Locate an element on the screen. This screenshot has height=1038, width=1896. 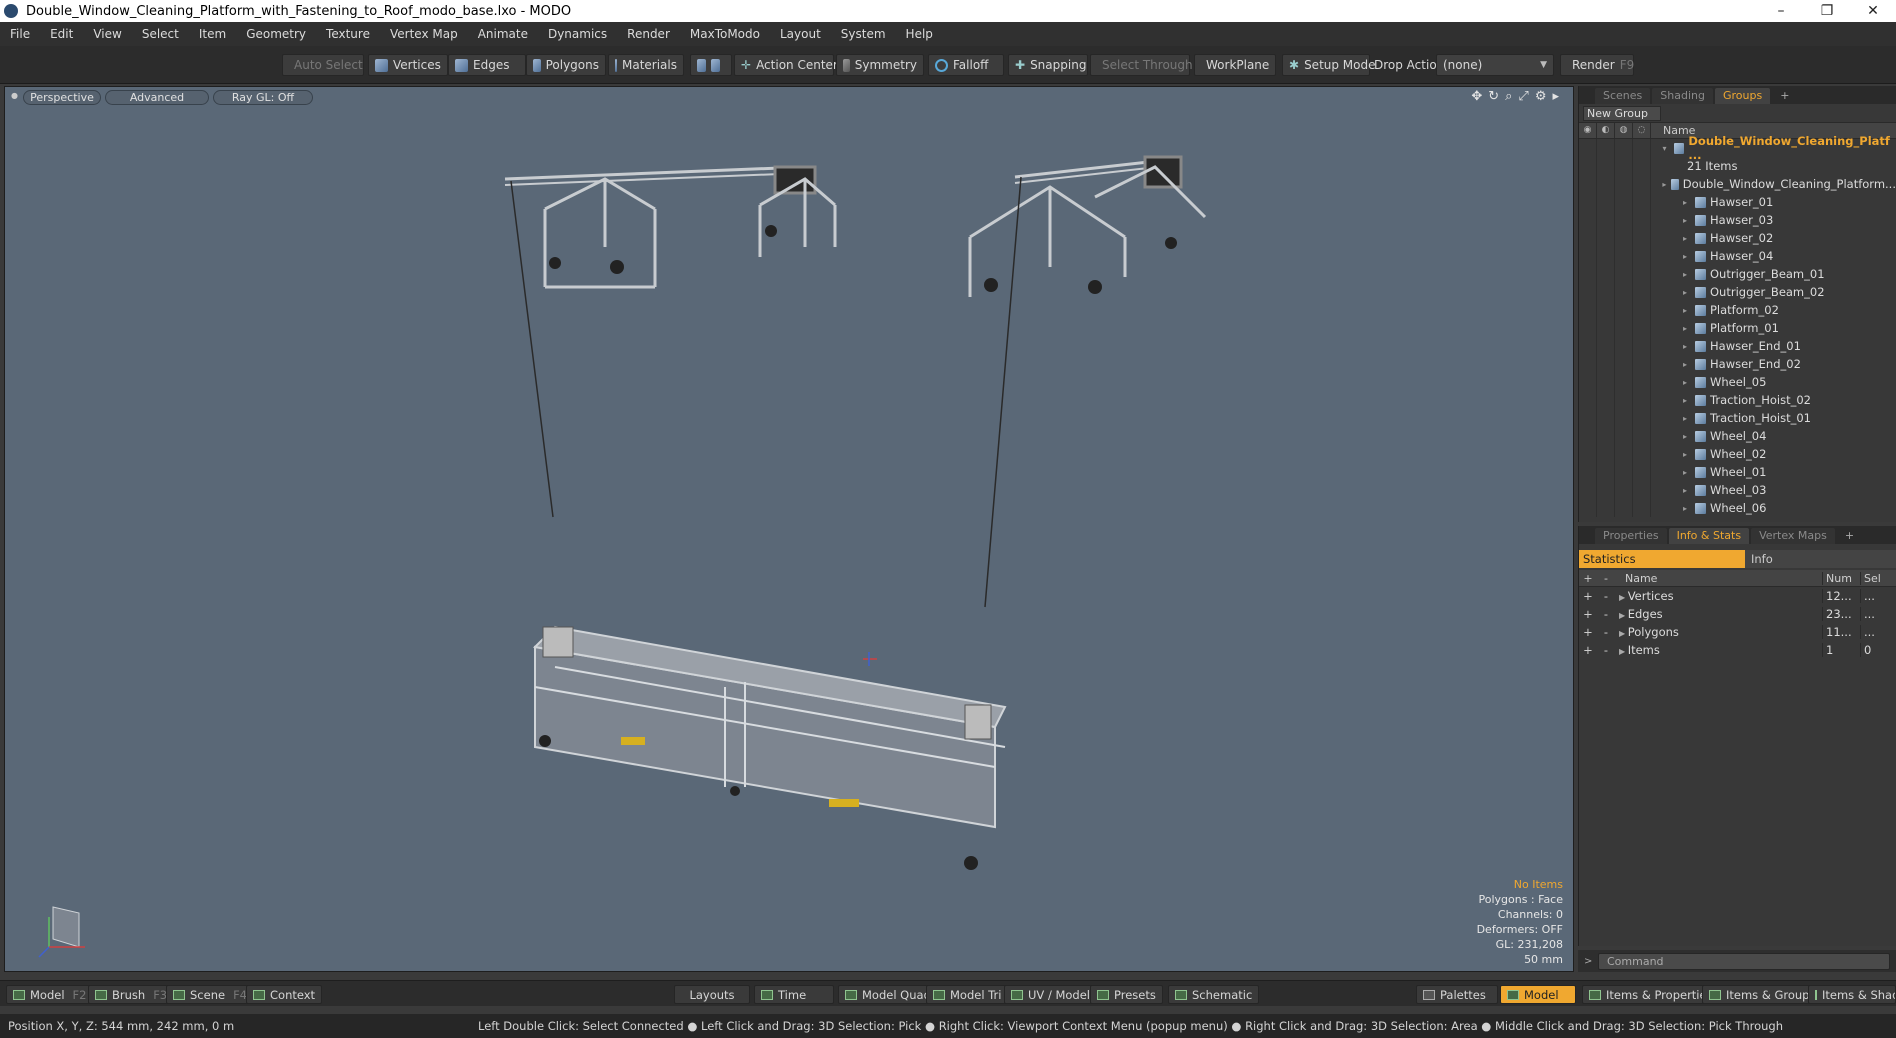
model-quad-button: Model Quad is located at coordinates (888, 994).